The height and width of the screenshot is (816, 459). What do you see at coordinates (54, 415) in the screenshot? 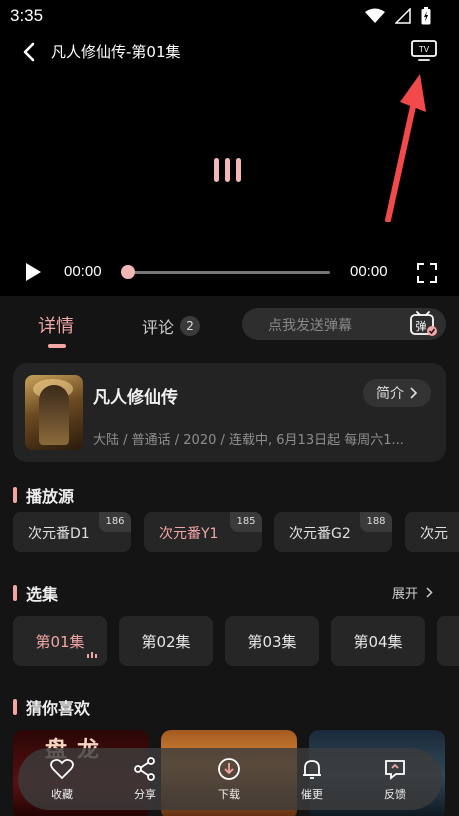
I see `poster-figure` at bounding box center [54, 415].